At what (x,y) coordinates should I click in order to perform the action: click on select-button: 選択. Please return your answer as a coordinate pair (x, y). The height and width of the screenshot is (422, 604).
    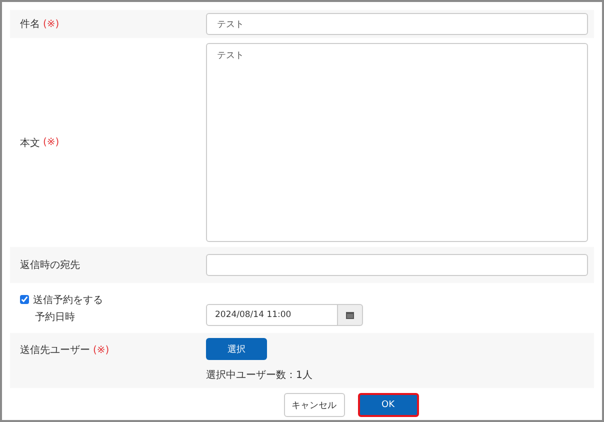
    Looking at the image, I should click on (236, 349).